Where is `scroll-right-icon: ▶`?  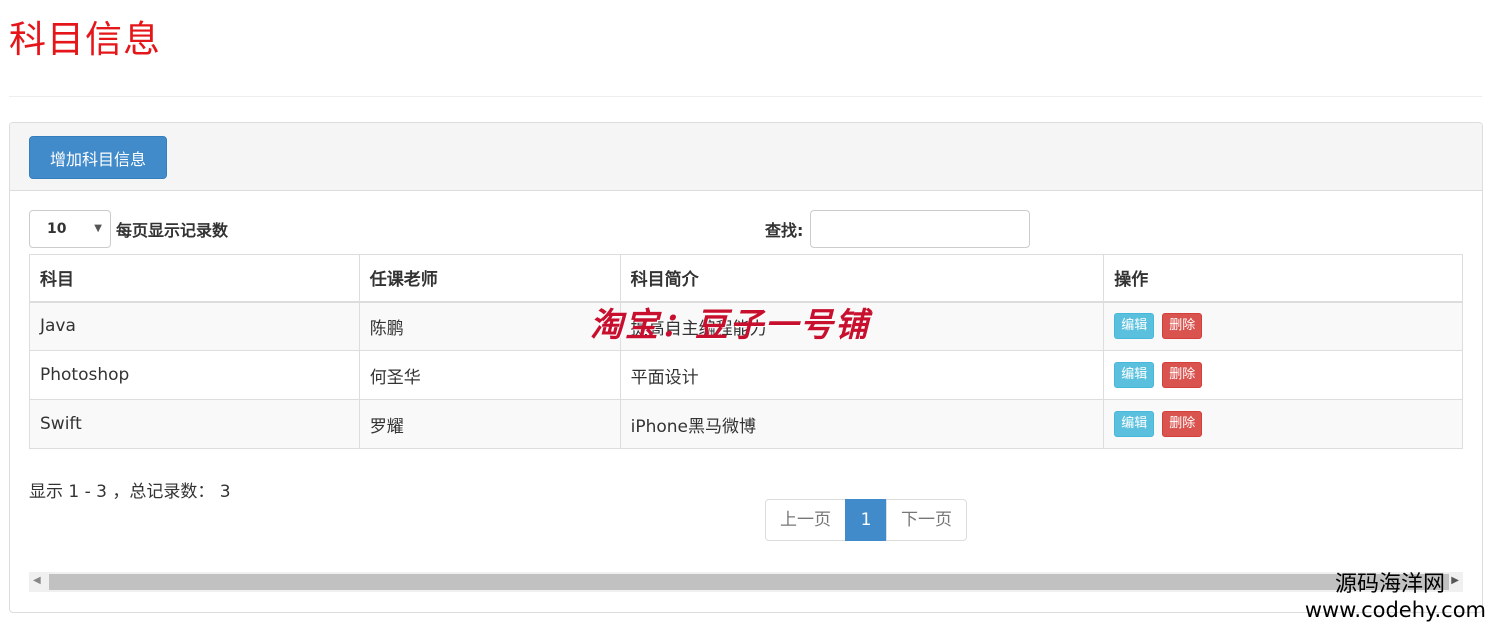
scroll-right-icon: ▶ is located at coordinates (1455, 580).